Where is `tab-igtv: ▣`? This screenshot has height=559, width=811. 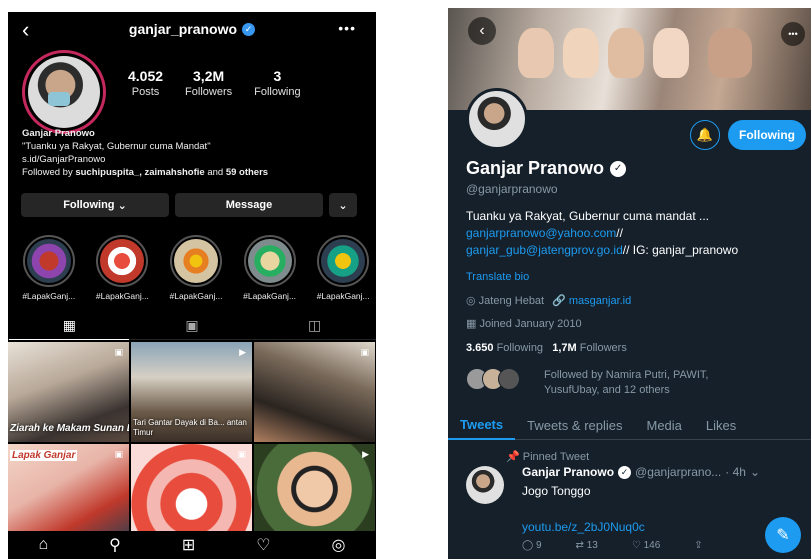
tab-igtv: ▣ is located at coordinates (192, 326).